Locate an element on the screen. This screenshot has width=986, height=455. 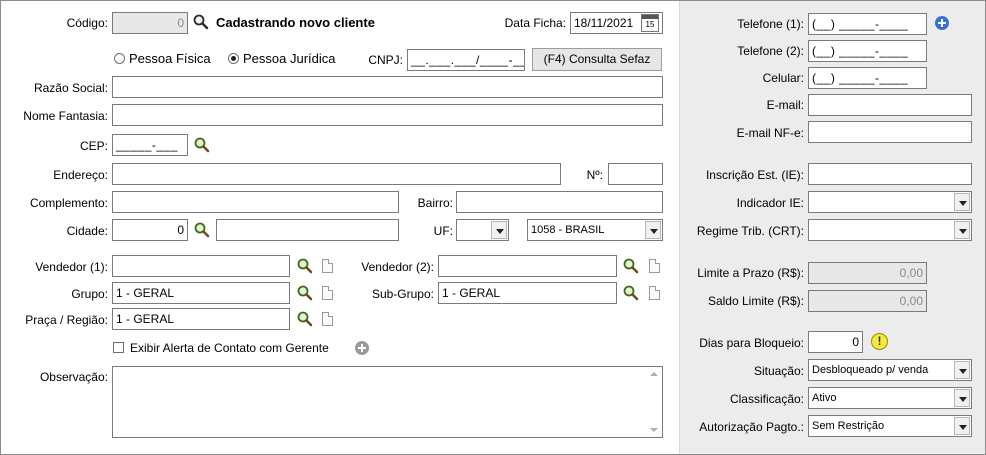
razao-social-label: Razão Social: is located at coordinates (70, 88).